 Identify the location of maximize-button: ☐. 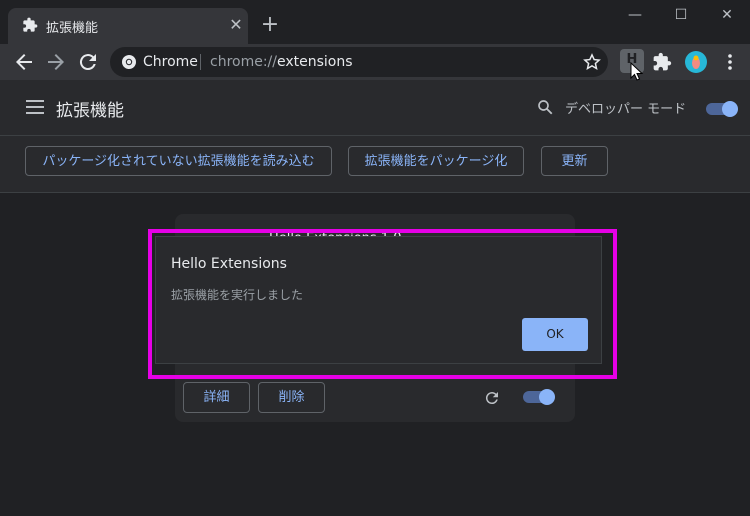
(681, 15).